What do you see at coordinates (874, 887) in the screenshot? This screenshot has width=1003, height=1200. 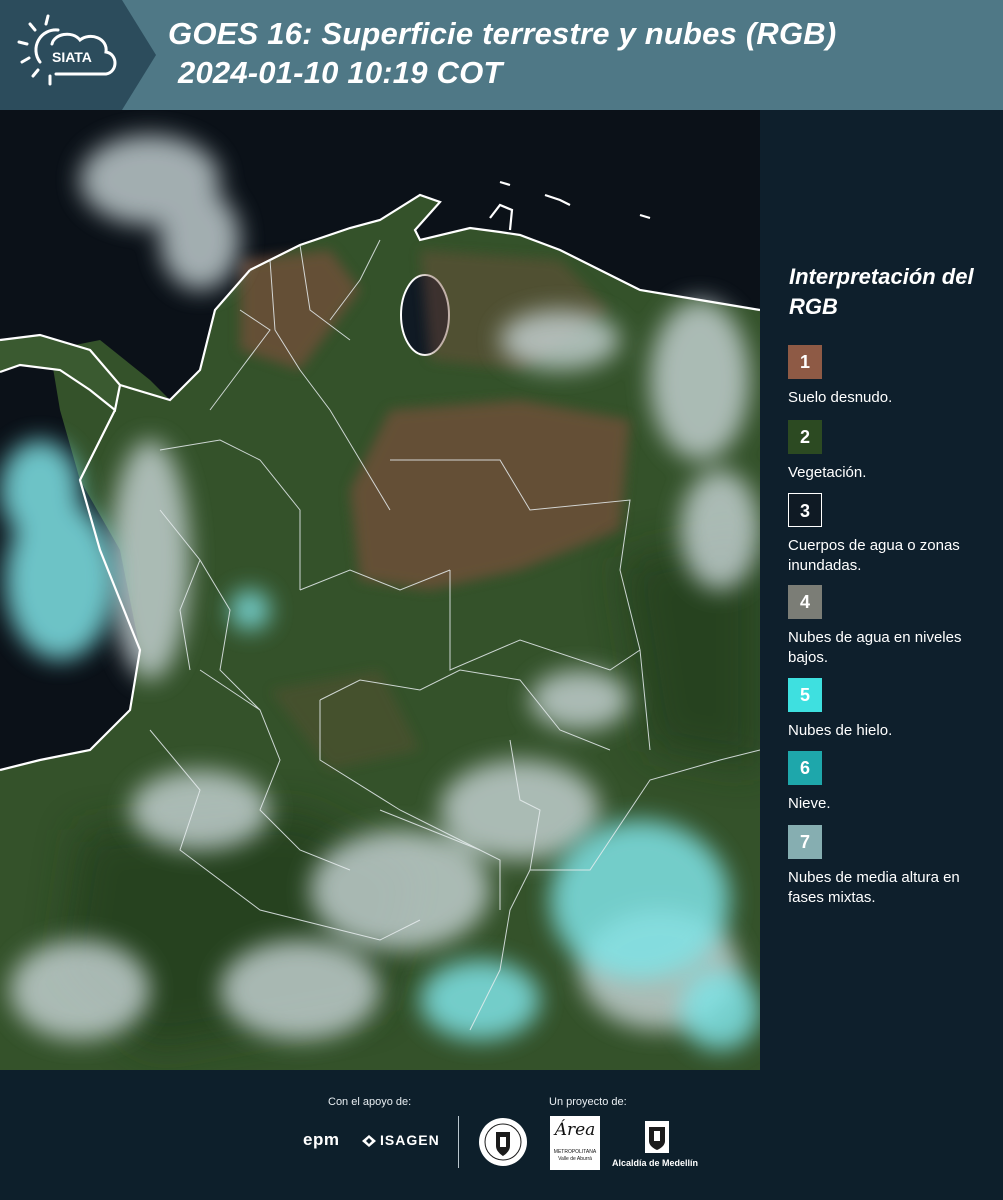 I see `legend-label: Nubes de media altura en fases mixtas.` at bounding box center [874, 887].